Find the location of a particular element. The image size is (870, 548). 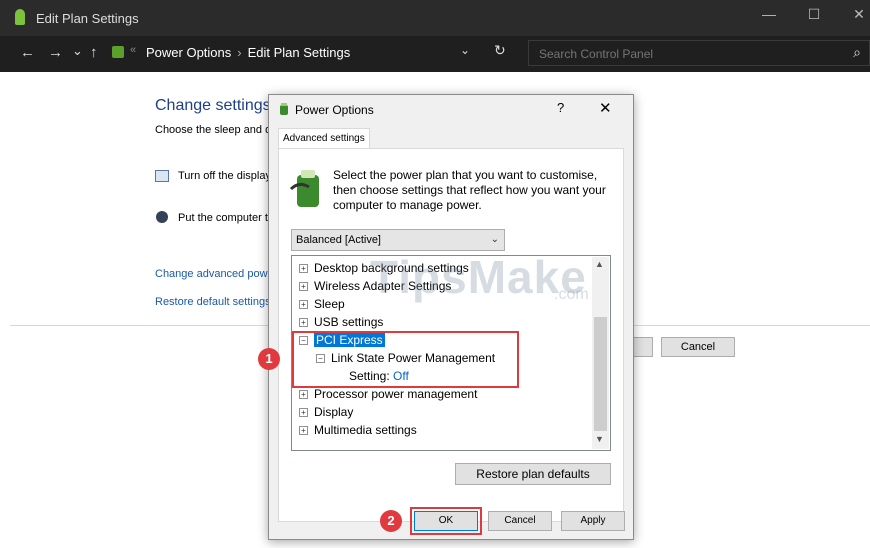

refresh-icon: ↻ is located at coordinates (500, 50).